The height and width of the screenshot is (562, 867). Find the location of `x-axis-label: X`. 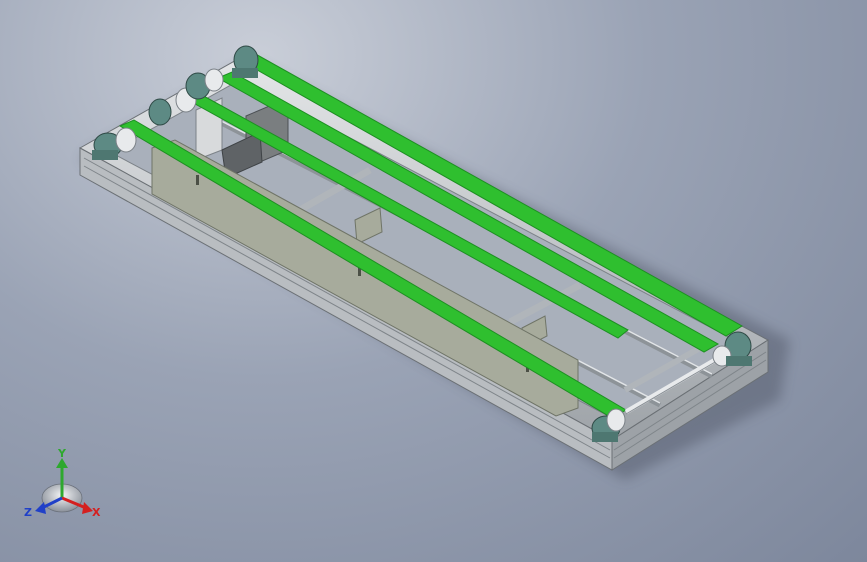

x-axis-label: X is located at coordinates (96, 512).